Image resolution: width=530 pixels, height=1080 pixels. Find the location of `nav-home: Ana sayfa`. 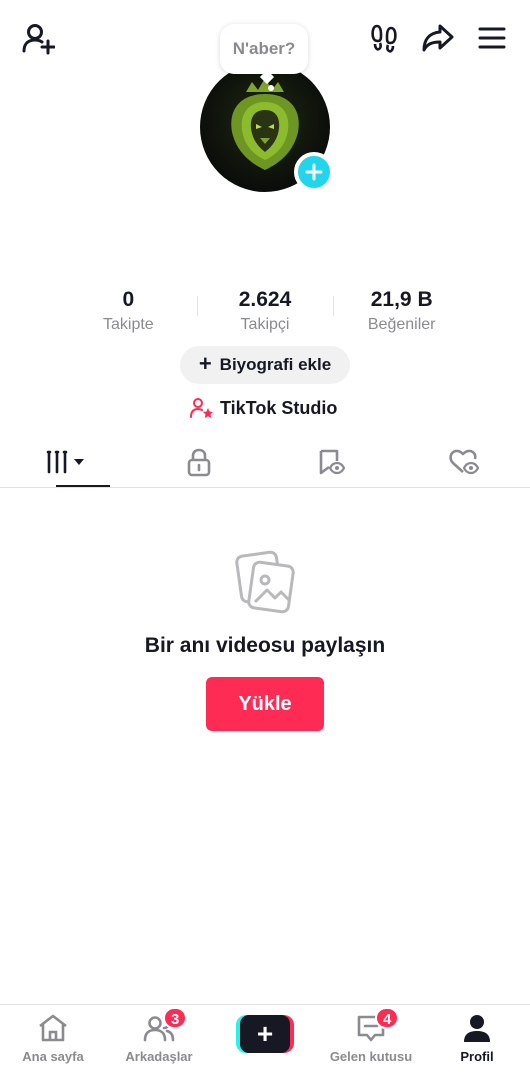

nav-home: Ana sayfa is located at coordinates (53, 1038).